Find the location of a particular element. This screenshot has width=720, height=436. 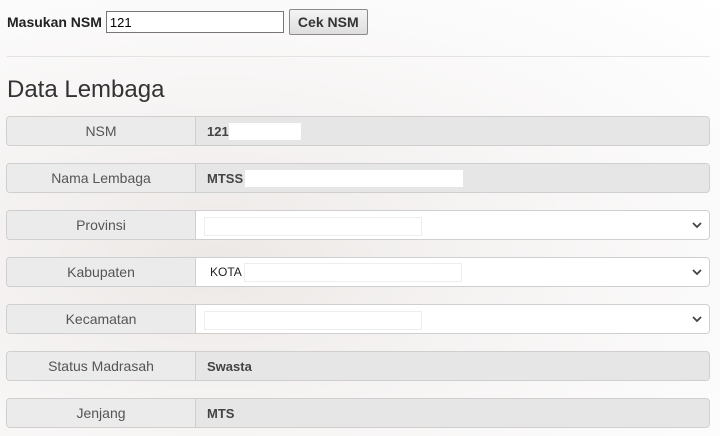

cek-nsm-button: Cek NSM is located at coordinates (328, 22).